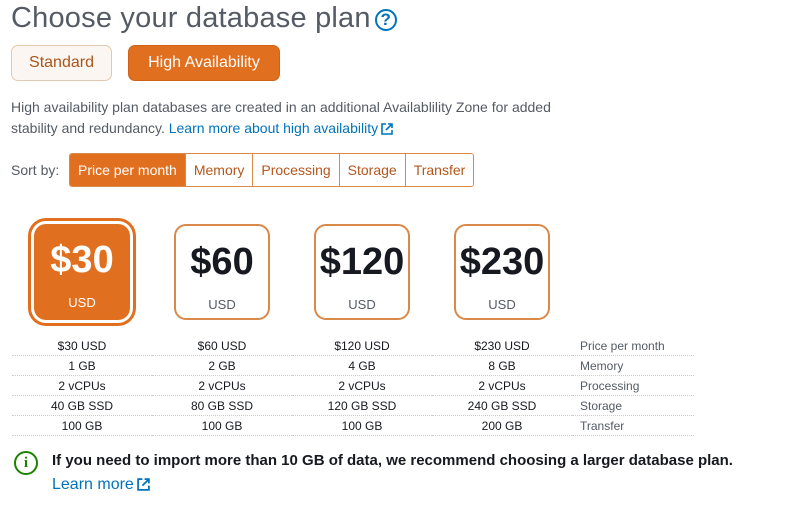  I want to click on page-header: Choose your database plan ?, so click(204, 18).